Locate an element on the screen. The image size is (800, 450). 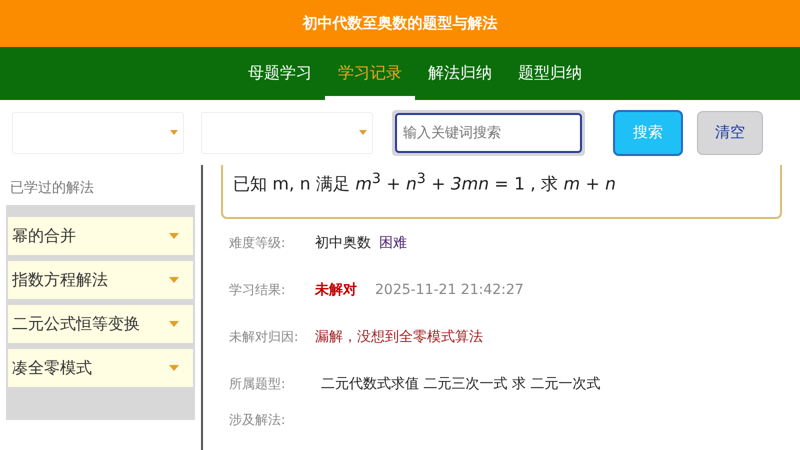
search-field: 输入关键词搜索 is located at coordinates (488, 133).